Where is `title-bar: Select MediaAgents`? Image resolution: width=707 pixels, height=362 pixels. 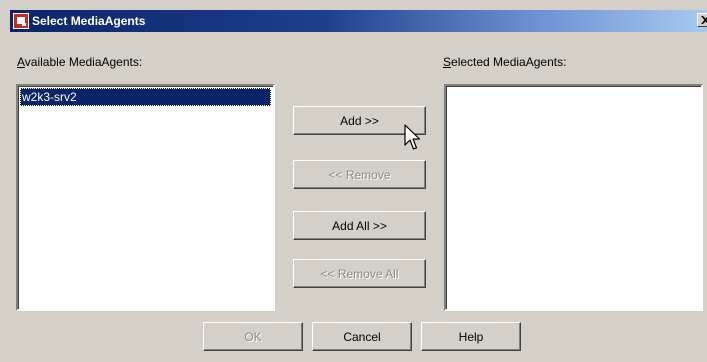 title-bar: Select MediaAgents is located at coordinates (358, 21).